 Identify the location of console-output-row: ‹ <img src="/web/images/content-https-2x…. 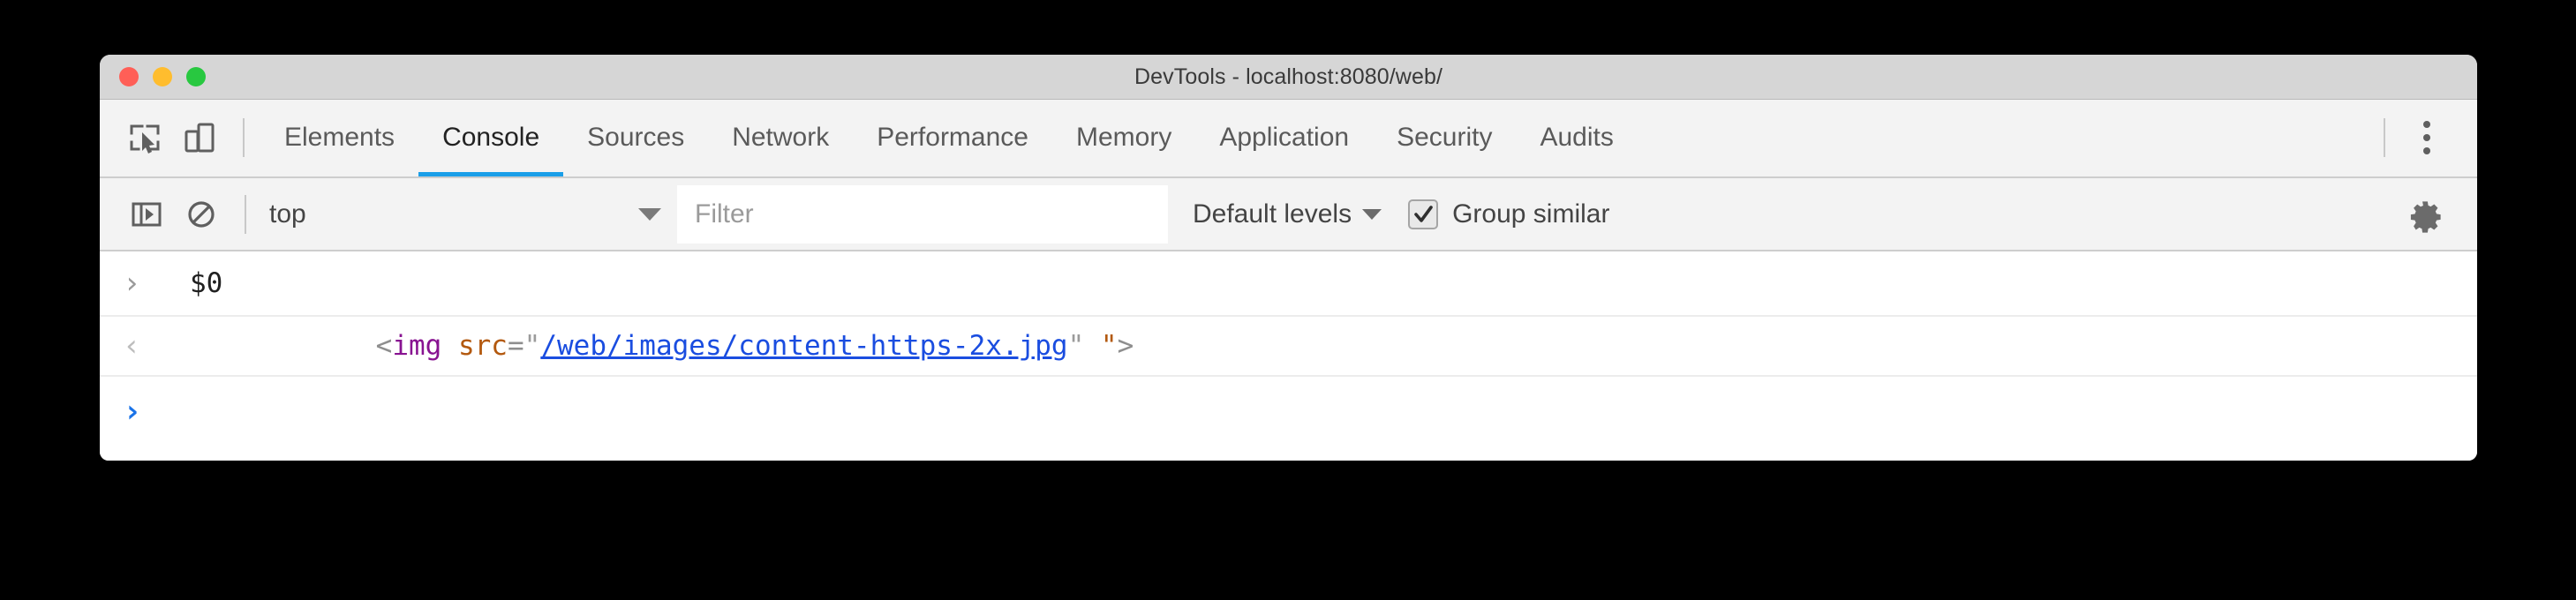
(1289, 346).